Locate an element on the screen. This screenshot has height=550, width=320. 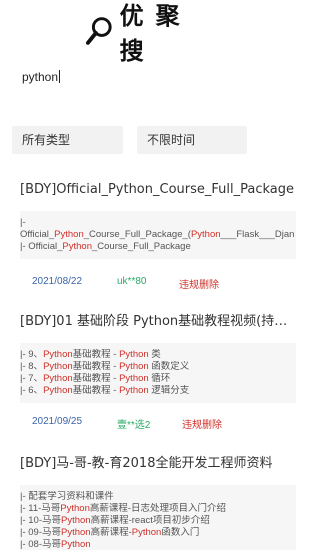
app-header: 优聚搜 is located at coordinates (154, 32).